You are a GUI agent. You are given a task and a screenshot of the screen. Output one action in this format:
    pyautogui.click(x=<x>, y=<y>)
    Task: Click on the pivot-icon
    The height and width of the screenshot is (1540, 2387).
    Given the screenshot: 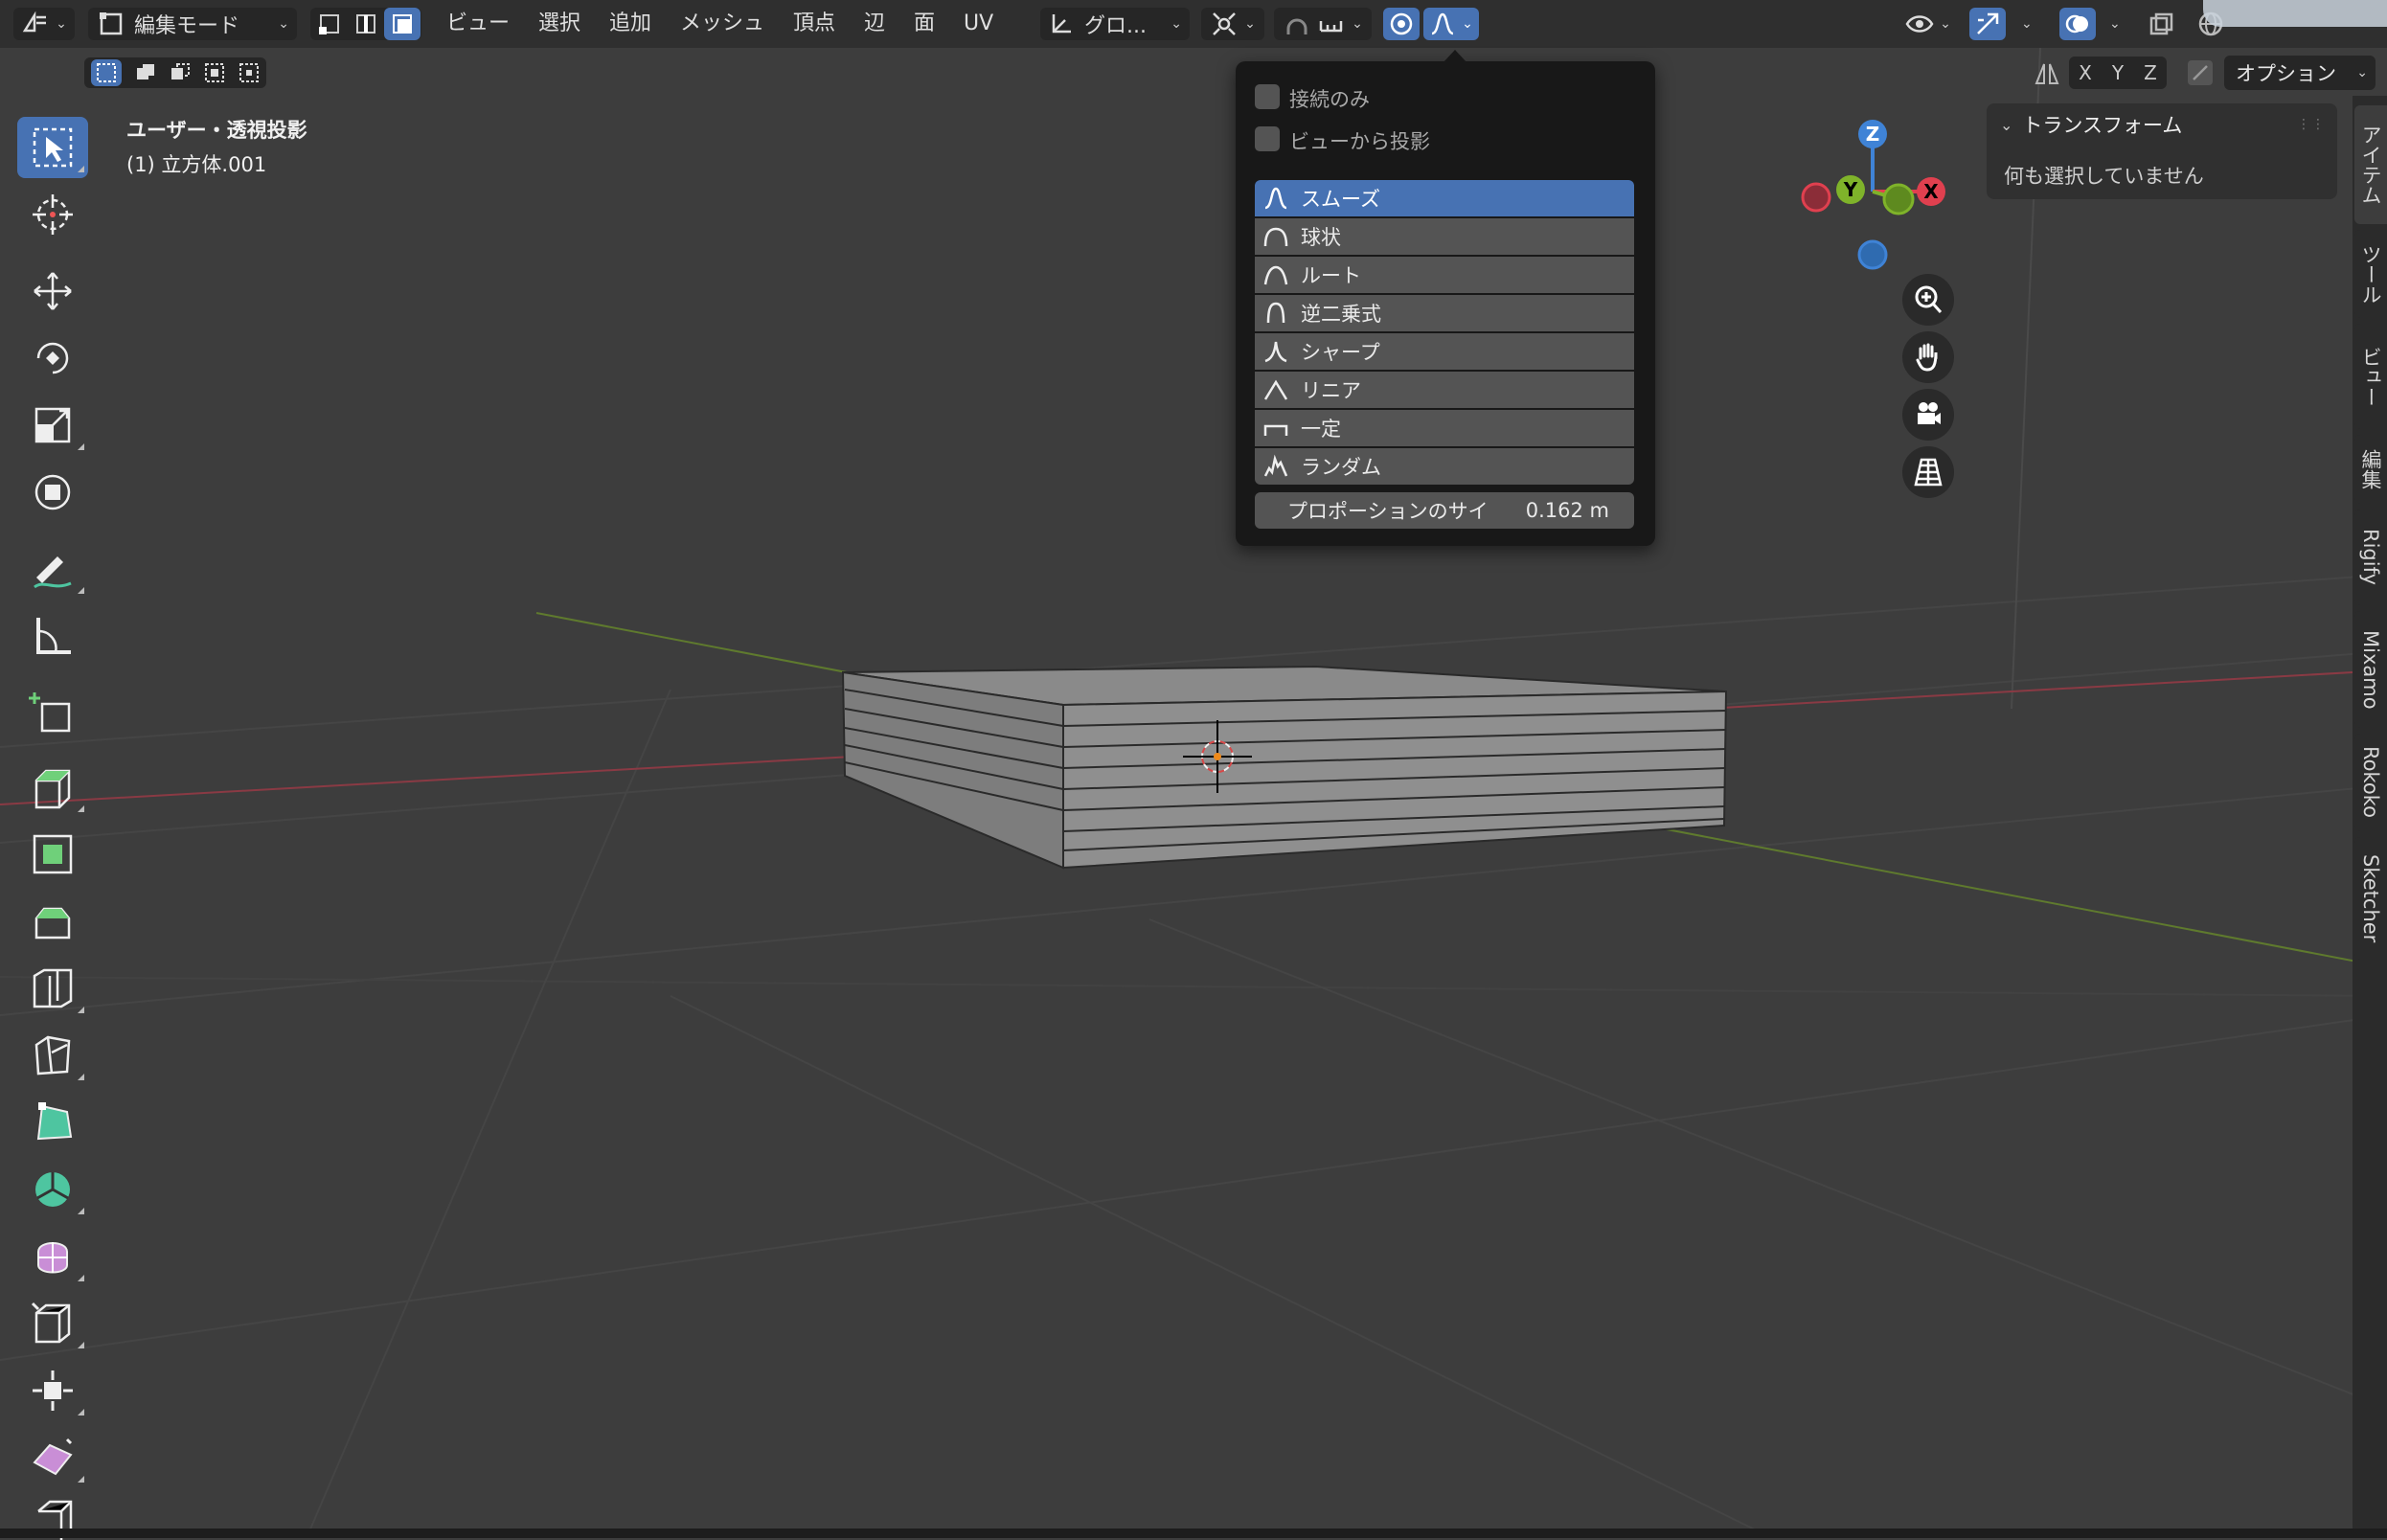 What is the action you would take?
    pyautogui.click(x=1225, y=23)
    